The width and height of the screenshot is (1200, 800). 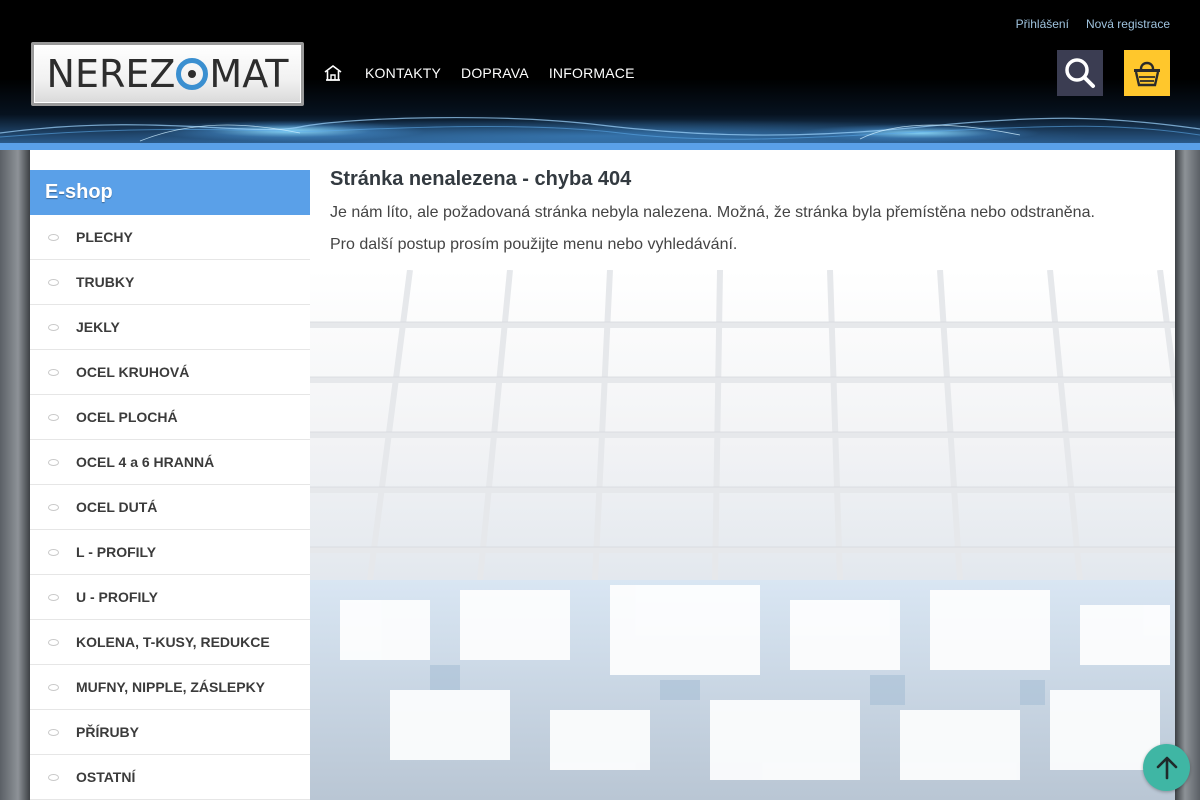 I want to click on category-item-ocel-plocha: OCEL PLOCHÁ, so click(x=170, y=417).